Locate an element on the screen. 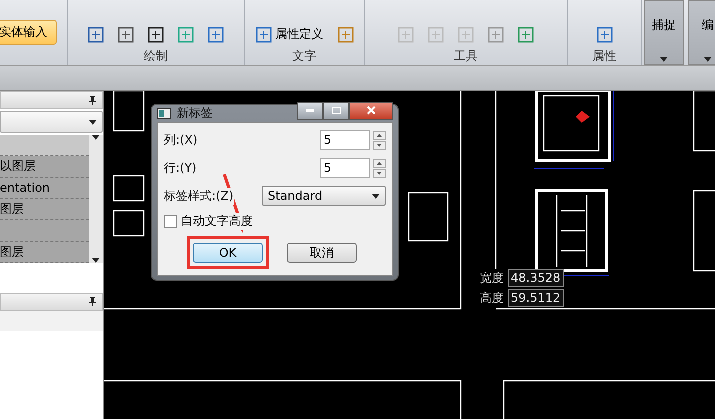  dimension-value: 59.5112 is located at coordinates (536, 298).